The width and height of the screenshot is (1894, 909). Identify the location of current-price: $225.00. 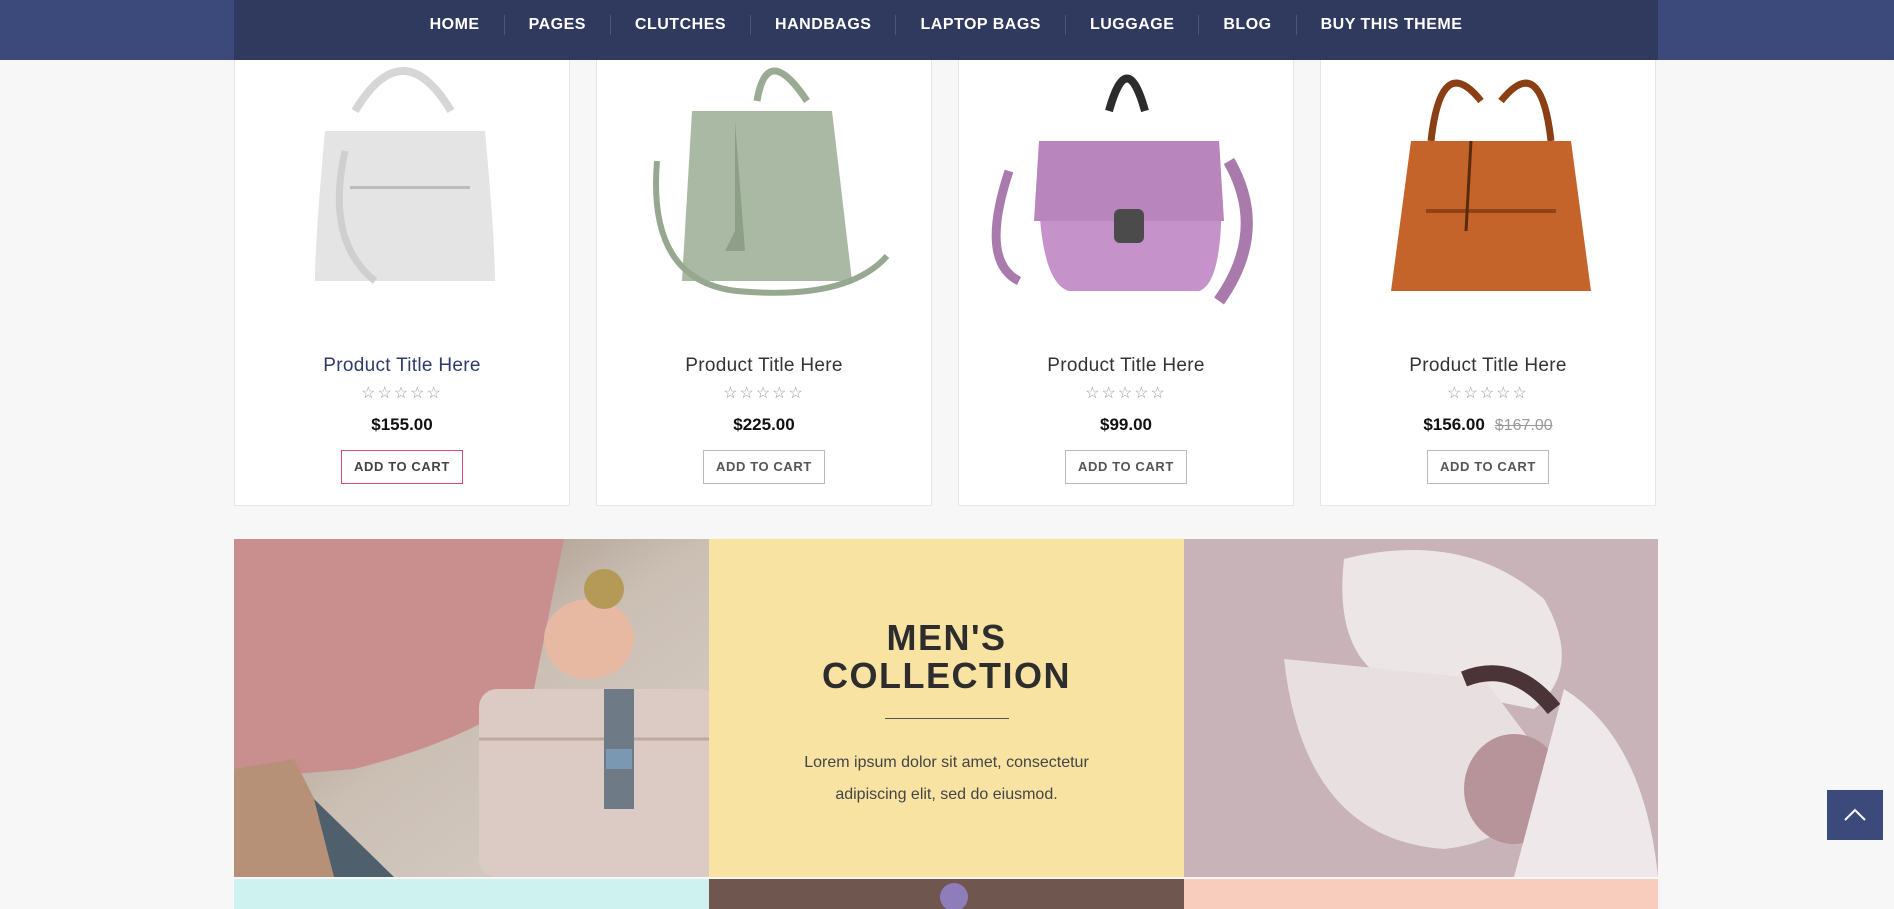
(764, 424).